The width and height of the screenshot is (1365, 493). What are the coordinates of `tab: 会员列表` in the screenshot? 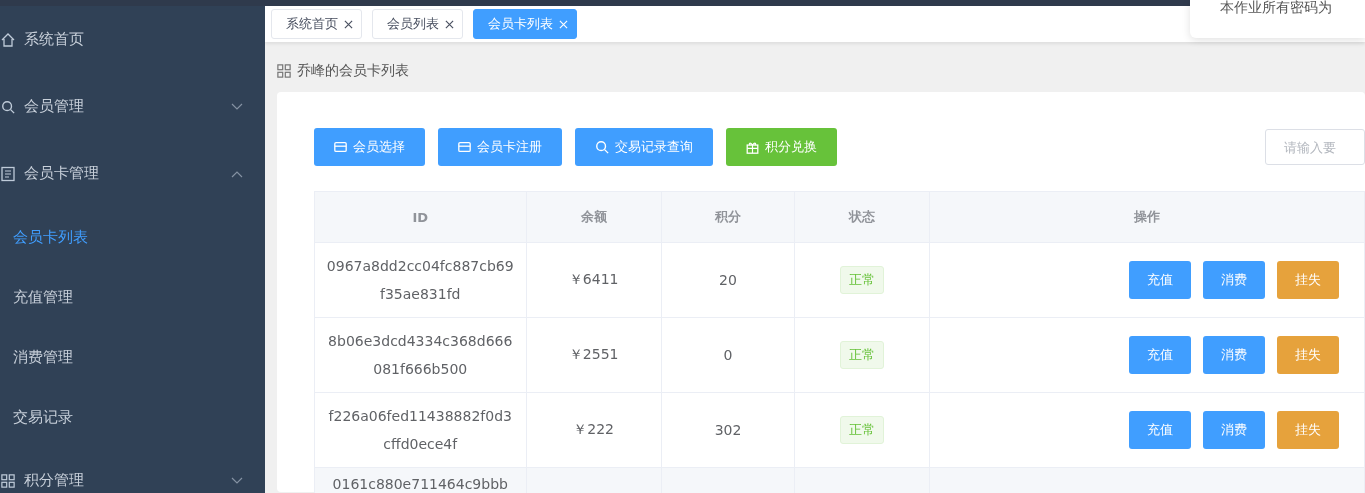 It's located at (417, 24).